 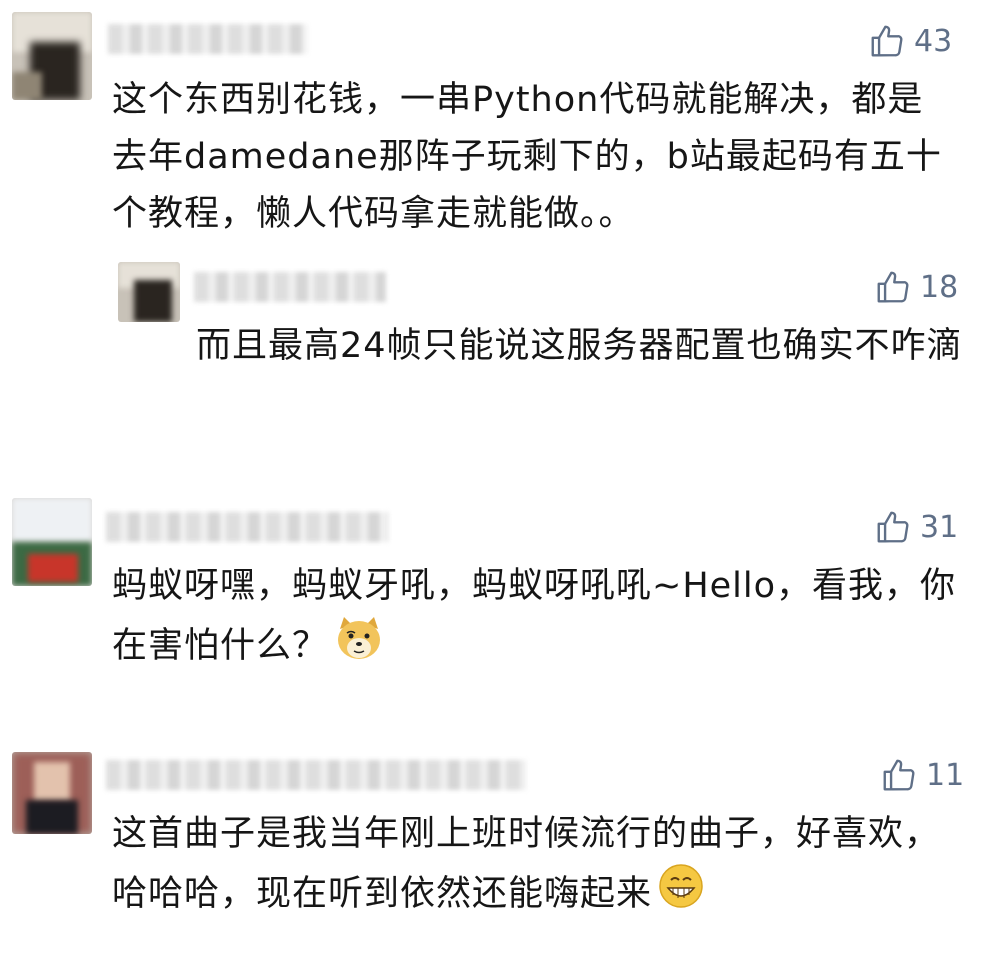 I want to click on like-button: 43, so click(x=910, y=41).